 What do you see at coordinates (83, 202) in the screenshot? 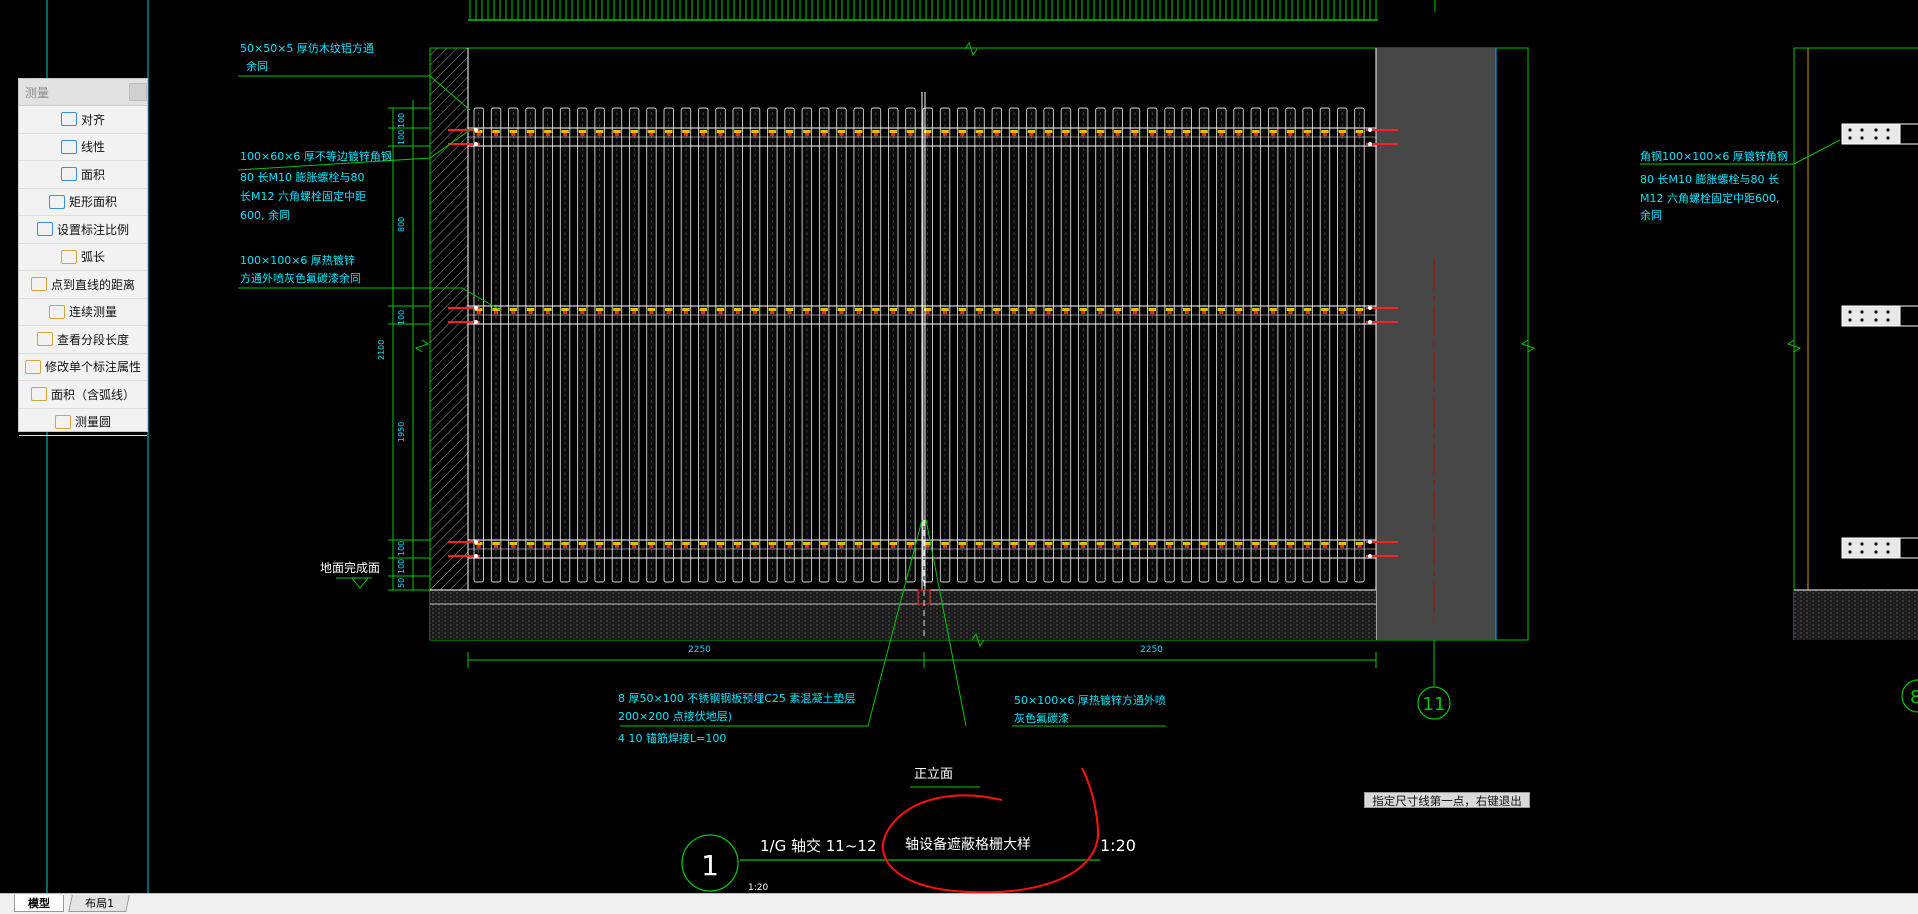
I see `palette-item-4: 矩形面积` at bounding box center [83, 202].